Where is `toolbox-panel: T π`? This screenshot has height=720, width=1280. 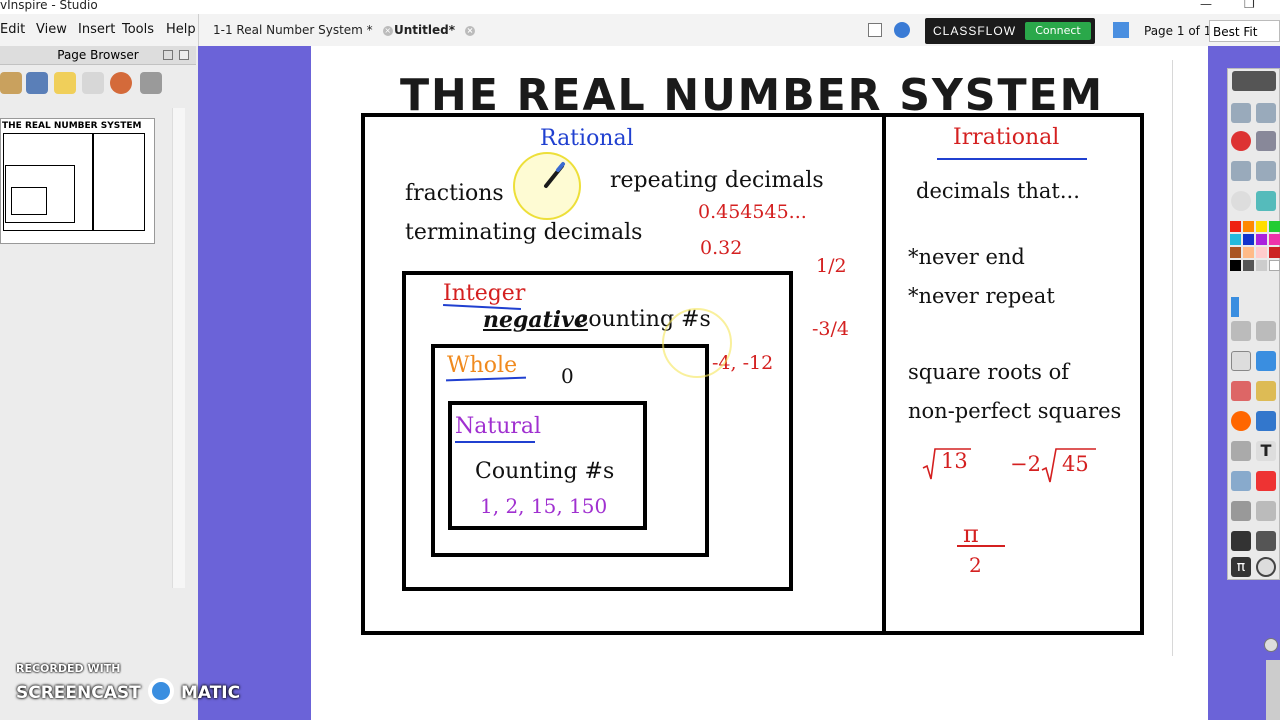 toolbox-panel: T π is located at coordinates (1253, 324).